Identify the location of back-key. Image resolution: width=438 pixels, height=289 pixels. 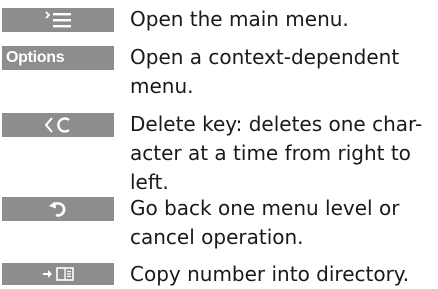
(58, 209).